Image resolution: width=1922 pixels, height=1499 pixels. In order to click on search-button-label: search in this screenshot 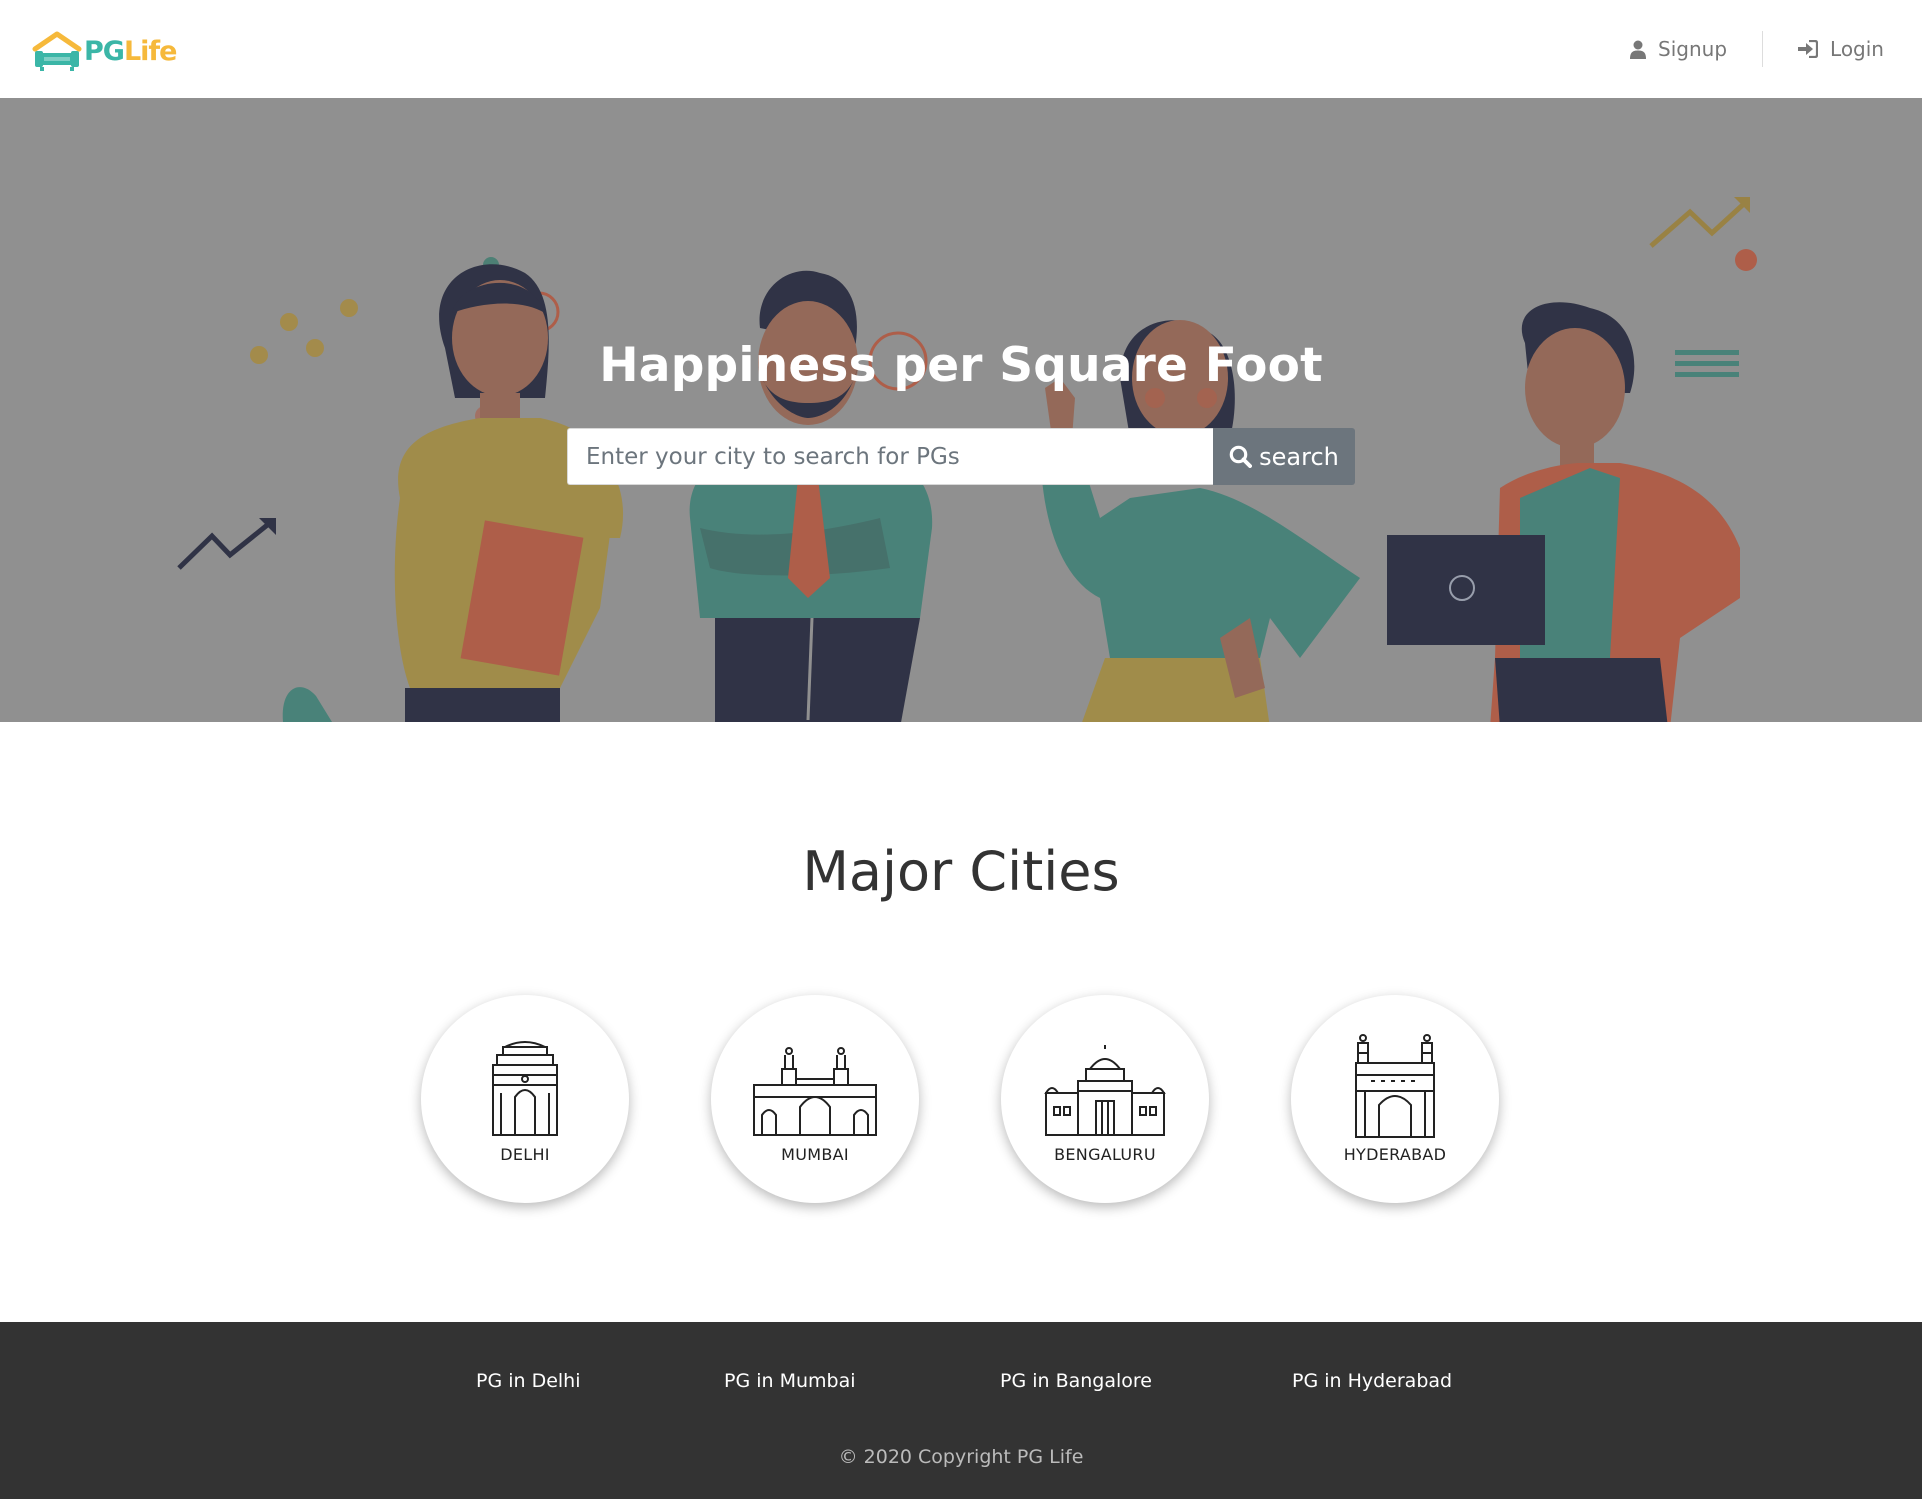, I will do `click(1299, 456)`.